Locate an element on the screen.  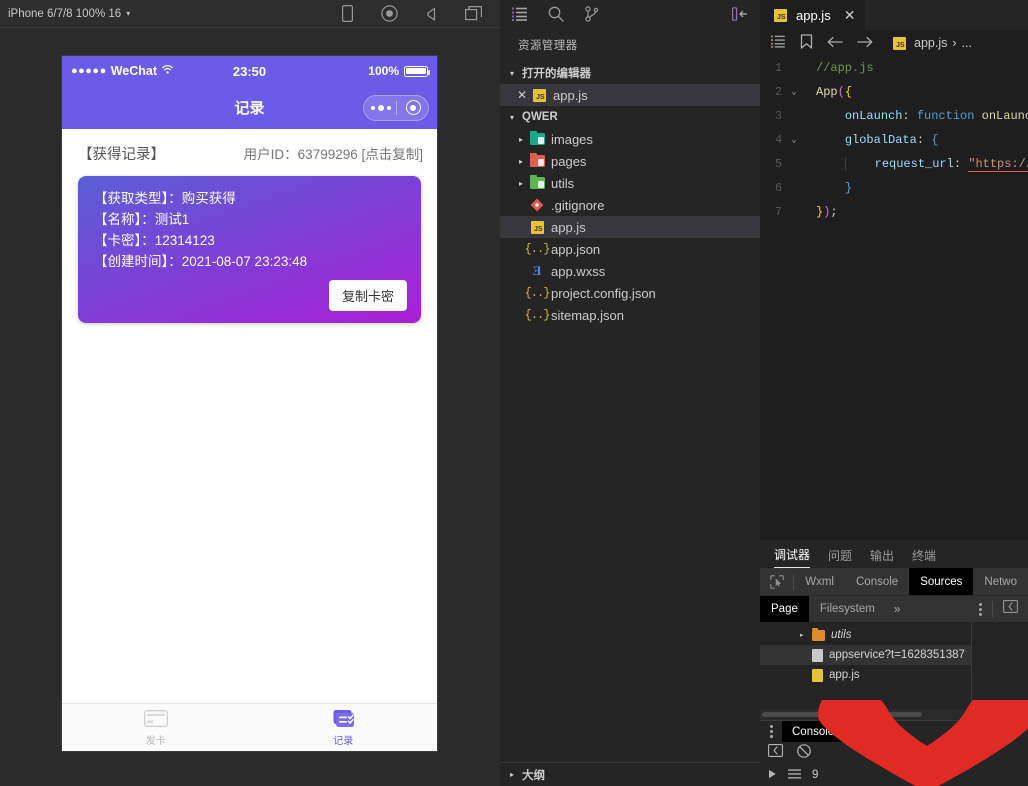
file-label: utils is located at coordinates (563, 183).